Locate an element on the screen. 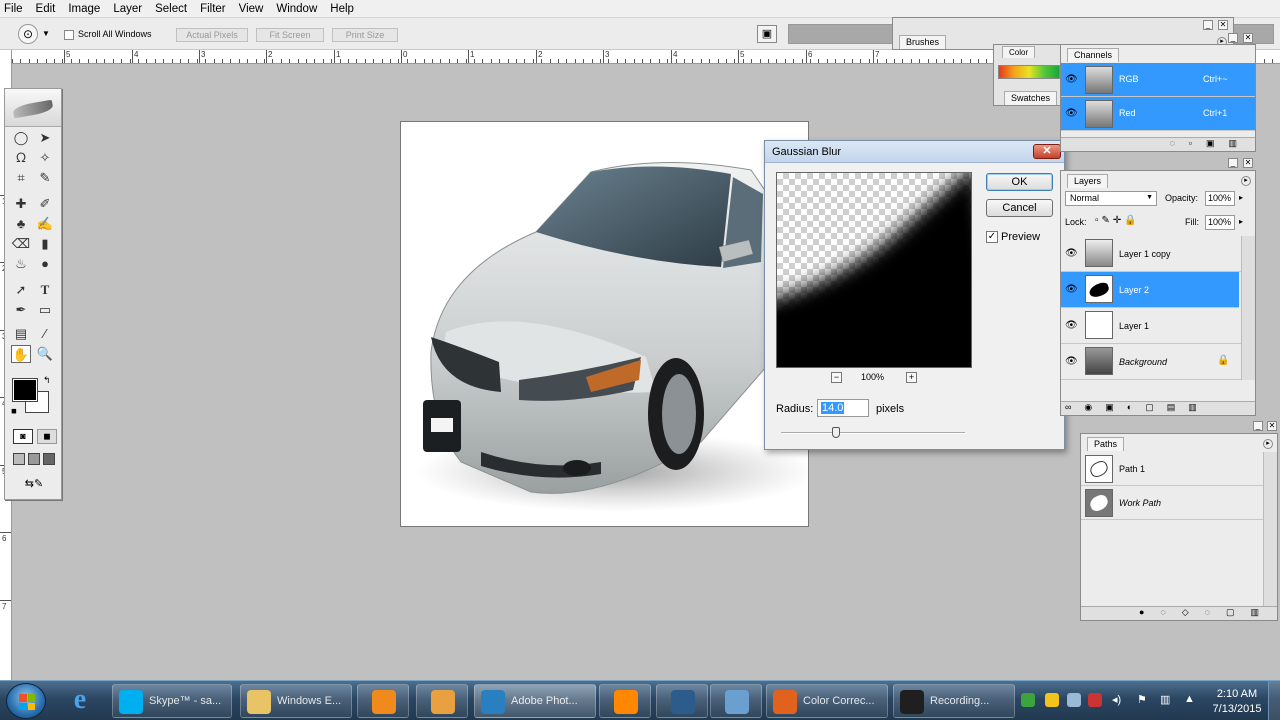 This screenshot has height=720, width=1280. brushes-minimize-button: _ is located at coordinates (1208, 25).